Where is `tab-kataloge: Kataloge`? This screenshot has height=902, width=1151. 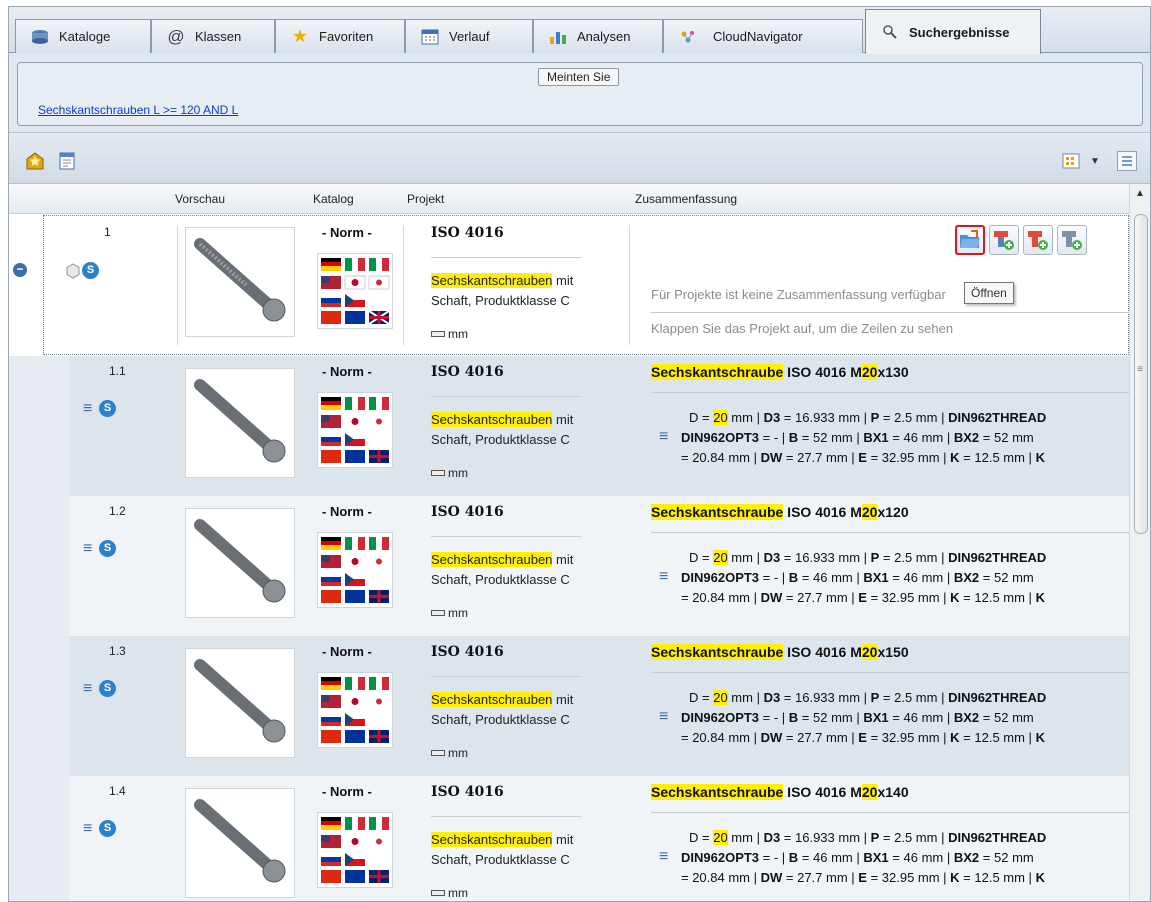 tab-kataloge: Kataloge is located at coordinates (83, 36).